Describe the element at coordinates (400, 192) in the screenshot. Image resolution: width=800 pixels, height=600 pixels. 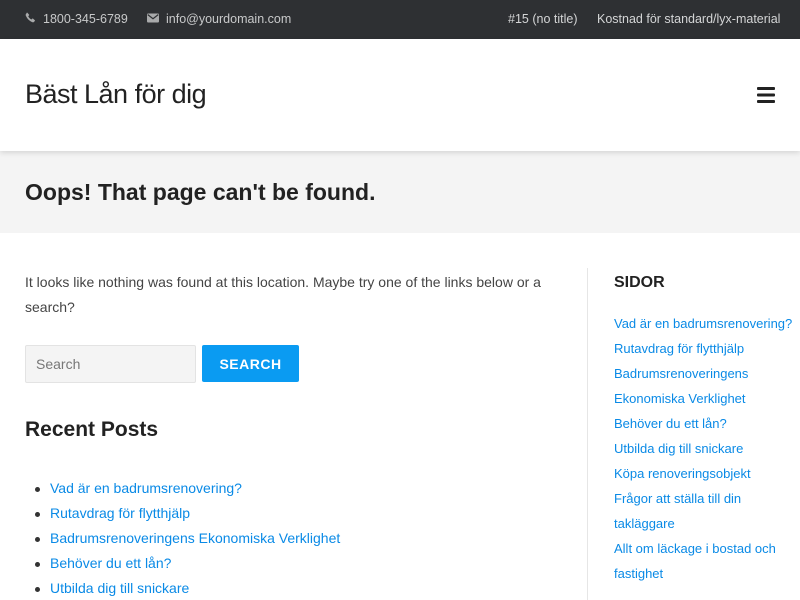
I see `page-title-band: Oops! That page can't be found.` at that location.